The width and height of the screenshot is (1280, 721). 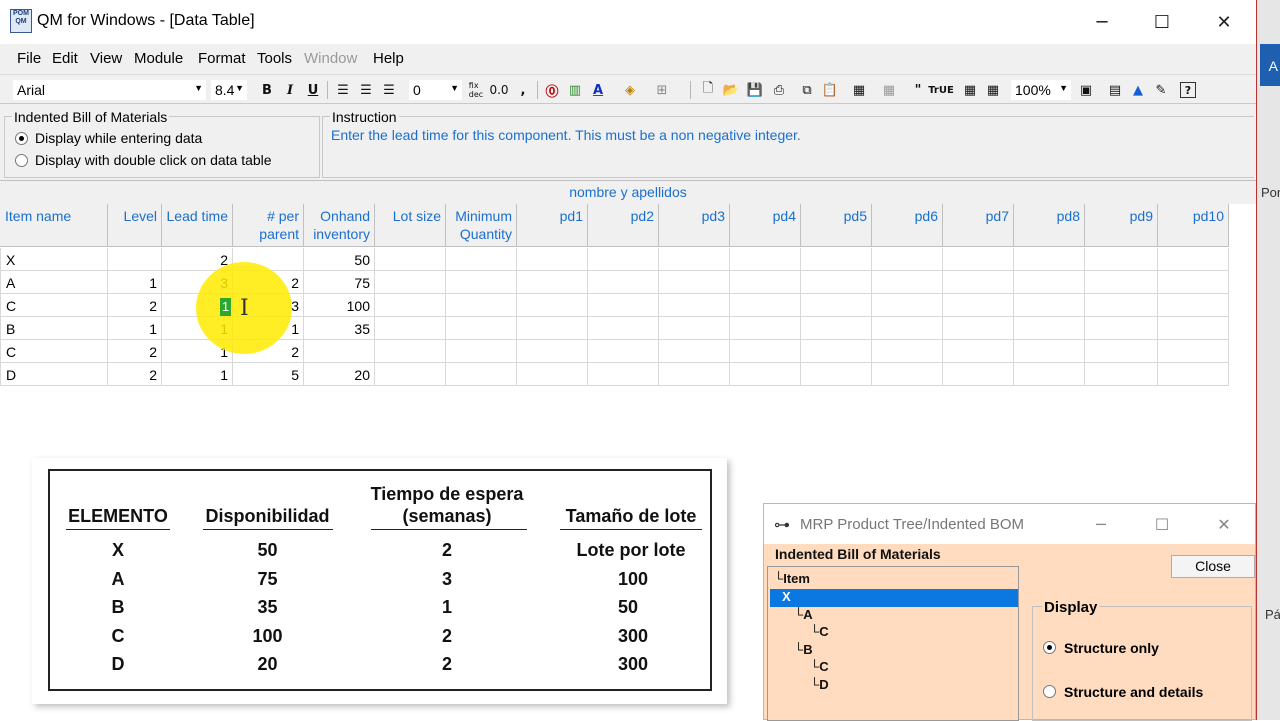 What do you see at coordinates (158, 58) in the screenshot?
I see `menu-module: Module` at bounding box center [158, 58].